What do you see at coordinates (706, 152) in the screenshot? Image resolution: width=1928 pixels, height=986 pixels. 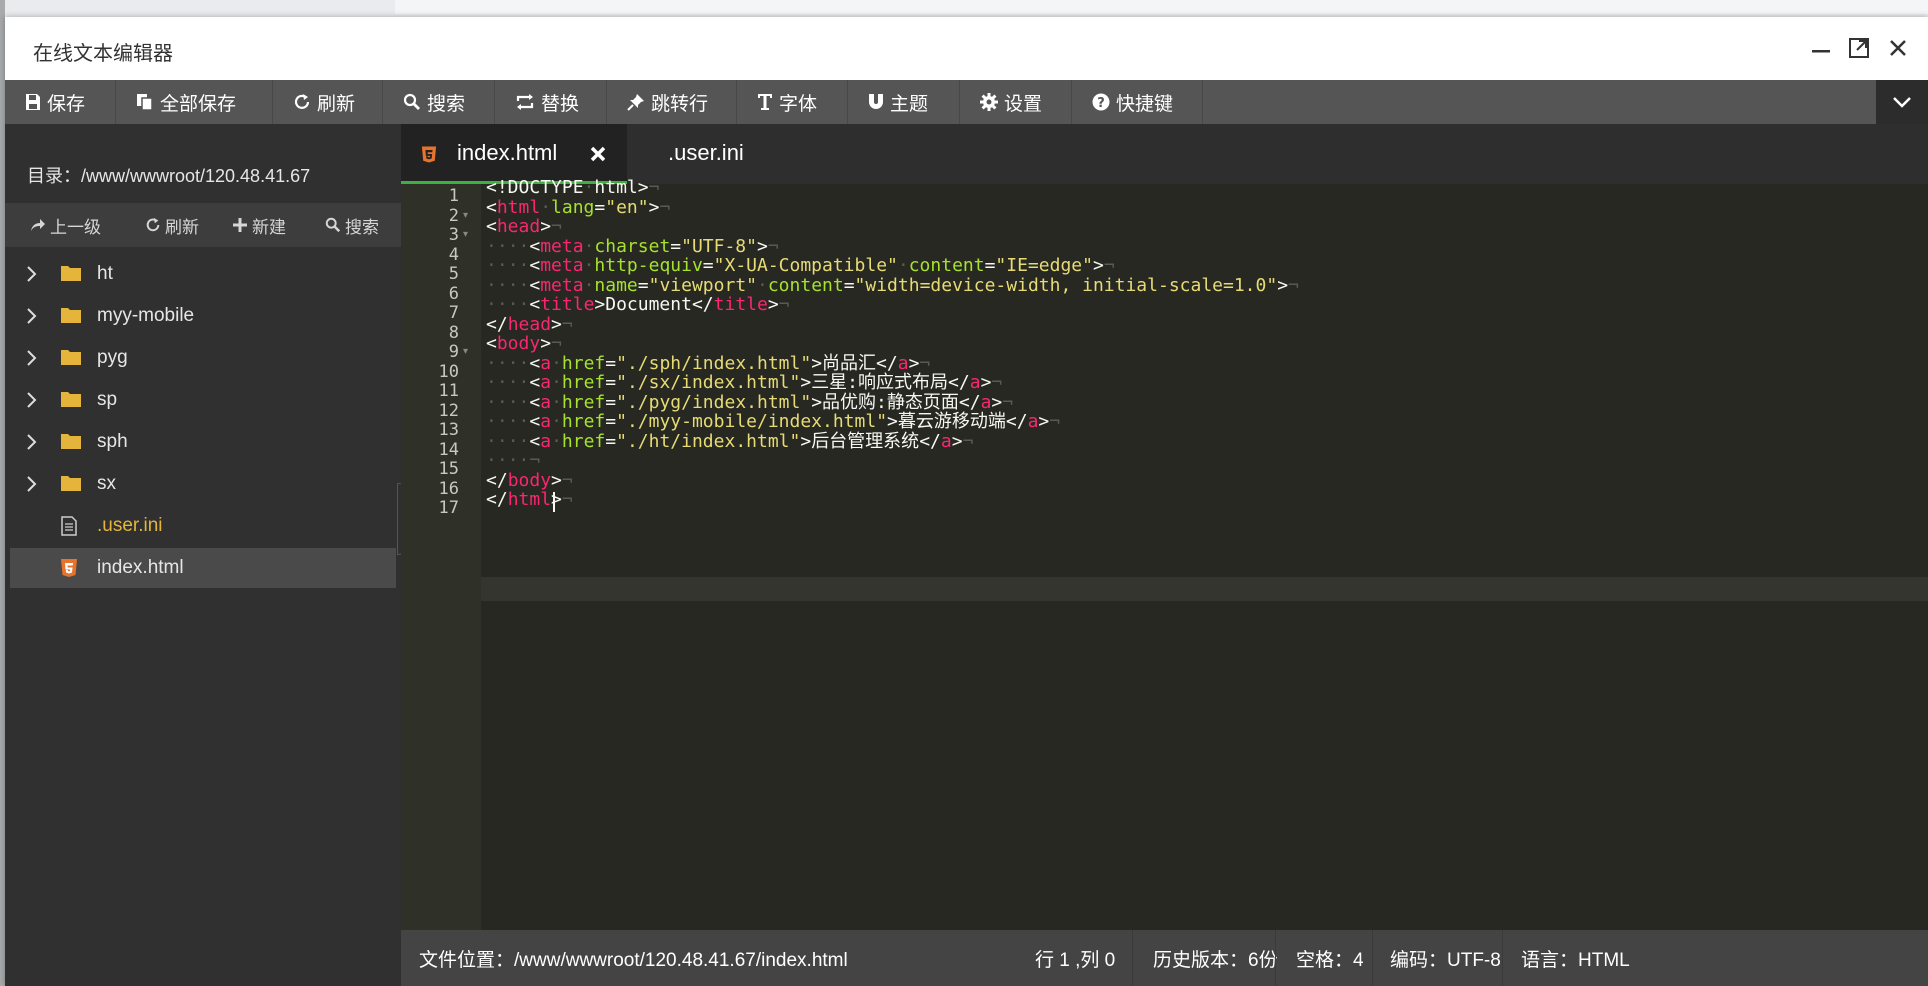 I see `tab-label: .user.ini` at bounding box center [706, 152].